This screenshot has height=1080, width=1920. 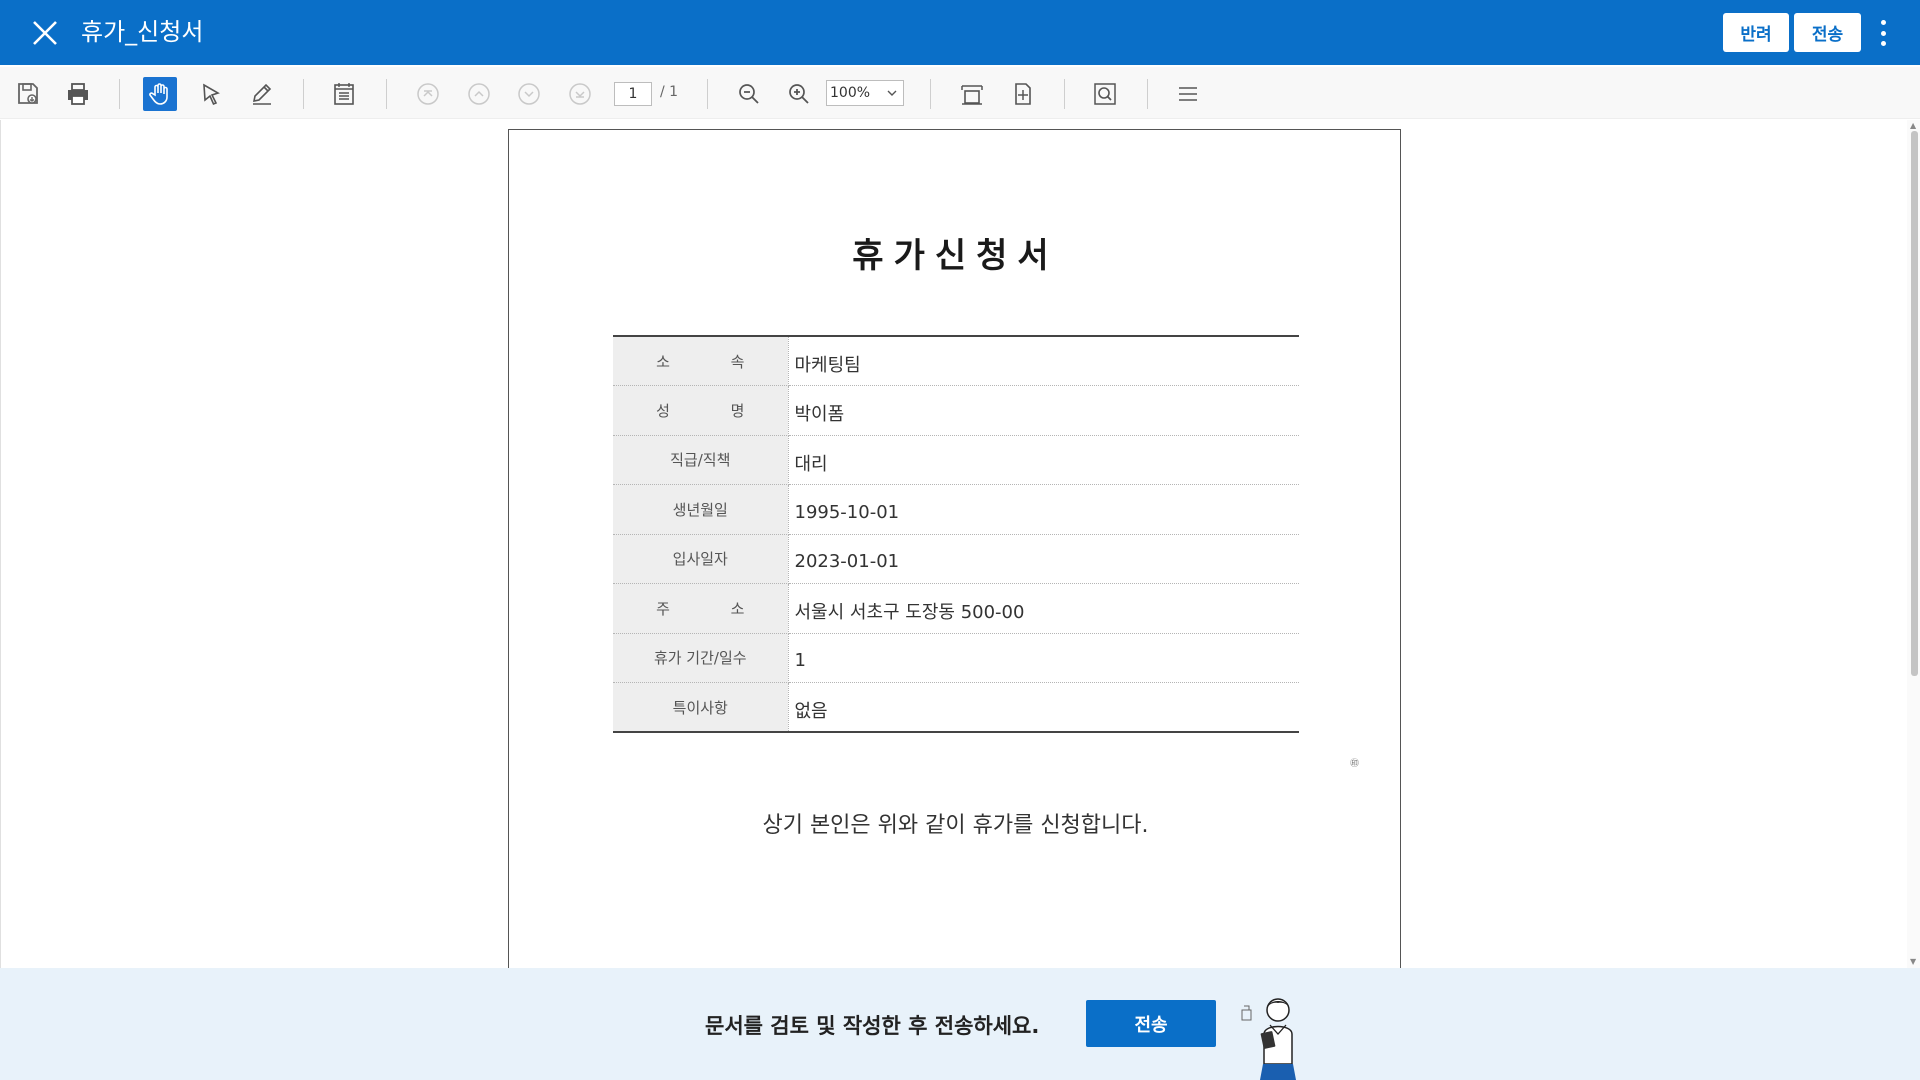 What do you see at coordinates (1043, 509) in the screenshot?
I see `field-value-birthdate: 1995-10-01` at bounding box center [1043, 509].